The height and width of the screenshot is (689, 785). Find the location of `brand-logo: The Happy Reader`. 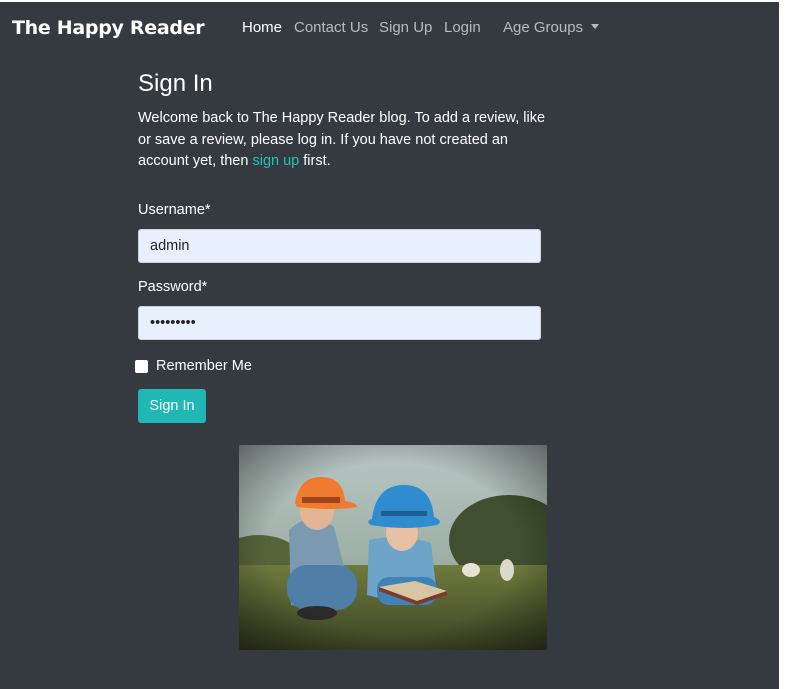

brand-logo: The Happy Reader is located at coordinates (108, 28).